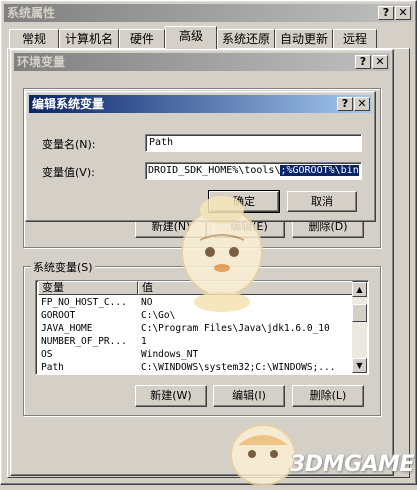 The height and width of the screenshot is (490, 417). Describe the element at coordinates (208, 13) in the screenshot. I see `system-properties-titlebar: 系统属性 ? ✕` at that location.